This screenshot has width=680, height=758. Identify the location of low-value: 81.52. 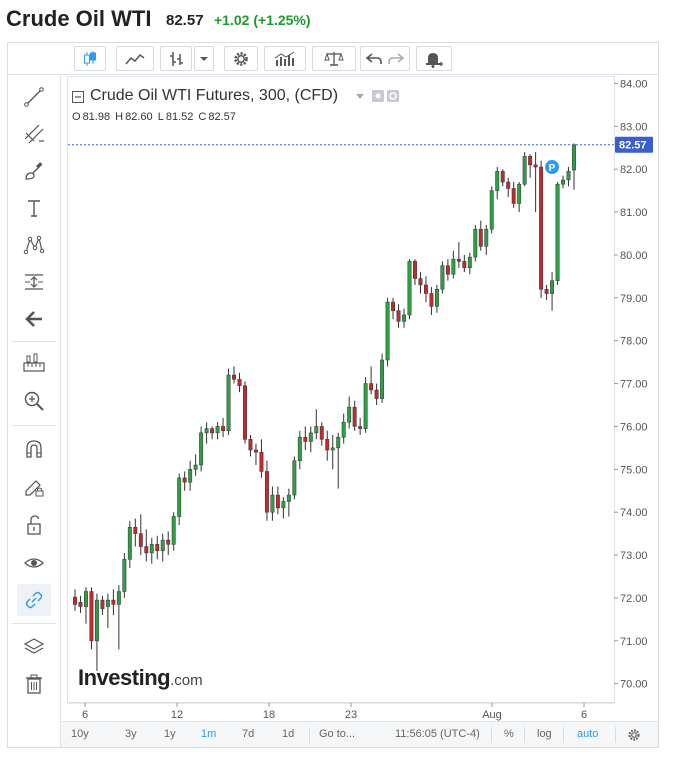
(179, 117).